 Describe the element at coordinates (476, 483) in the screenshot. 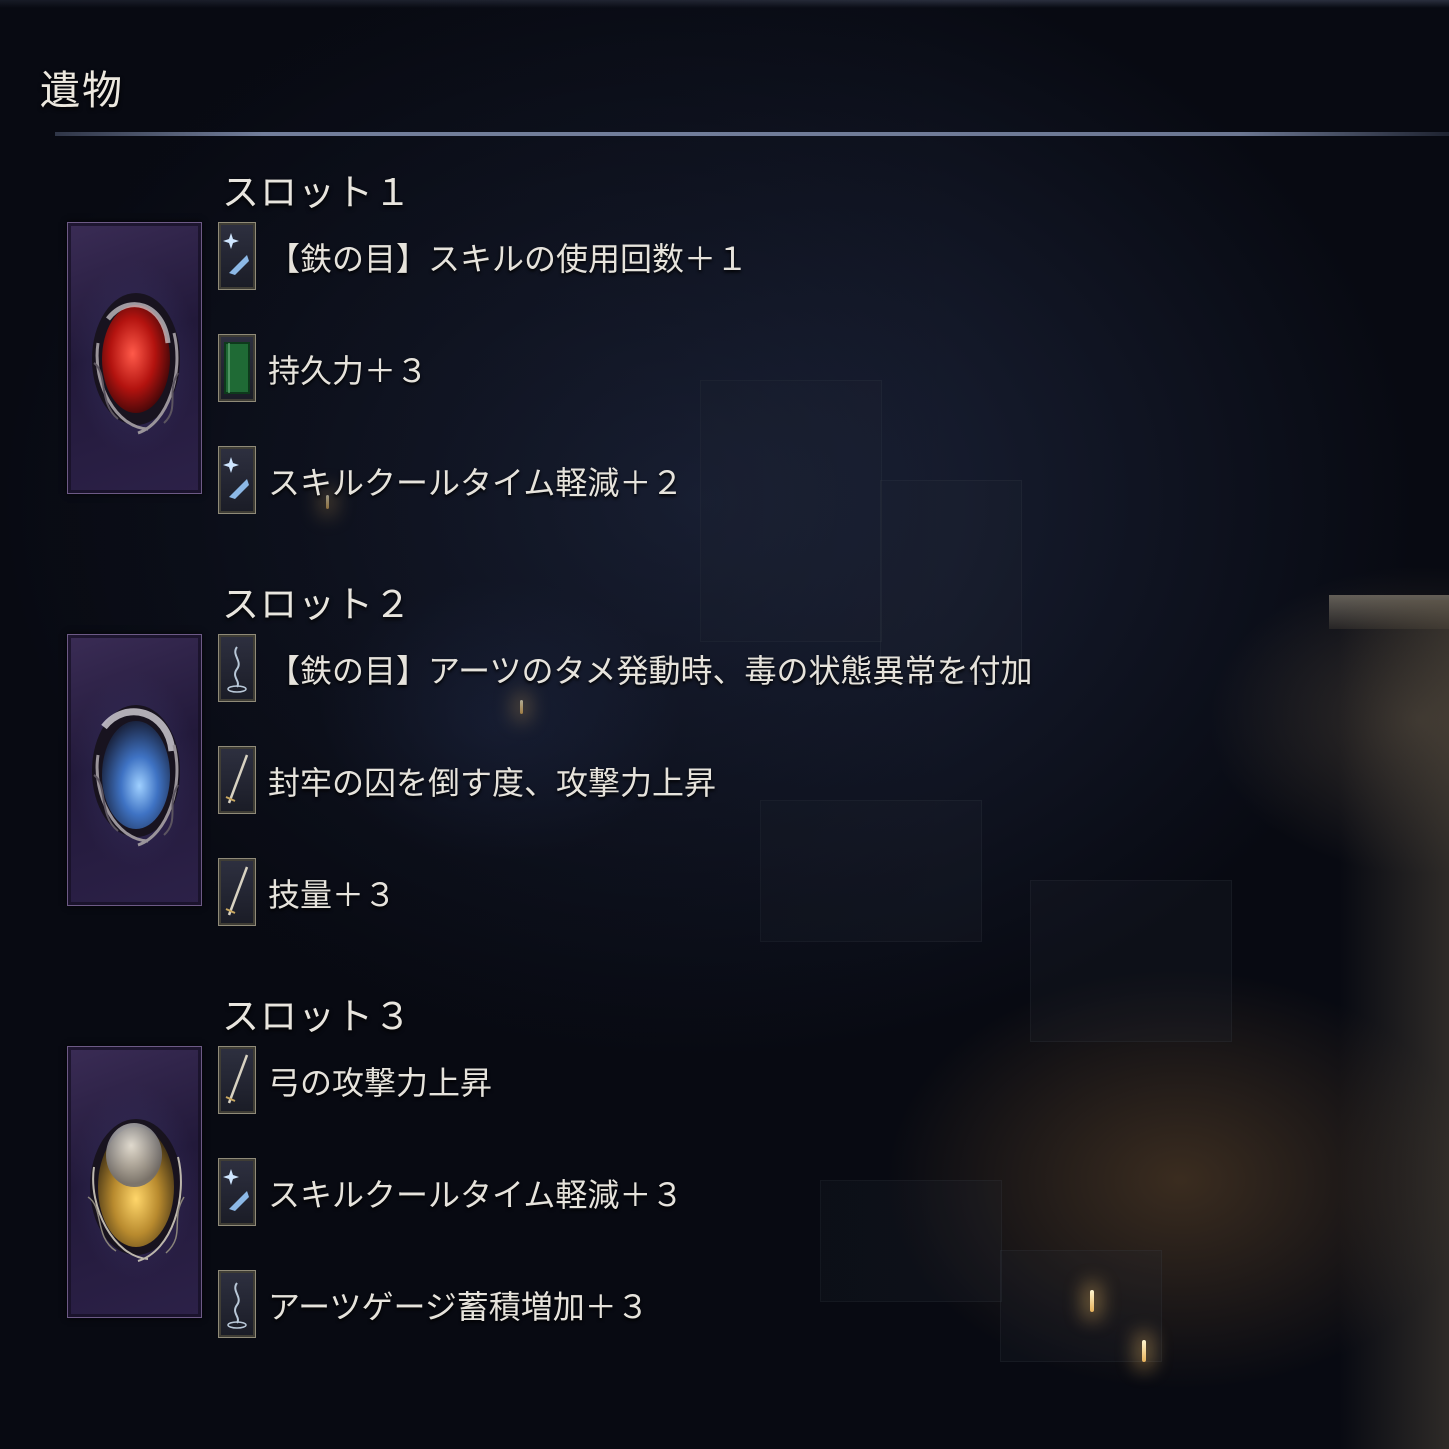

I see `effect-text: スキルクールタイム軽減＋２` at that location.